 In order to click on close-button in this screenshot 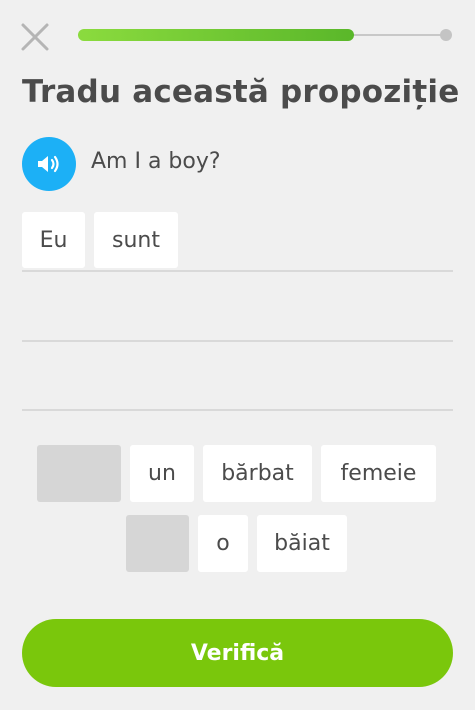, I will do `click(35, 37)`.